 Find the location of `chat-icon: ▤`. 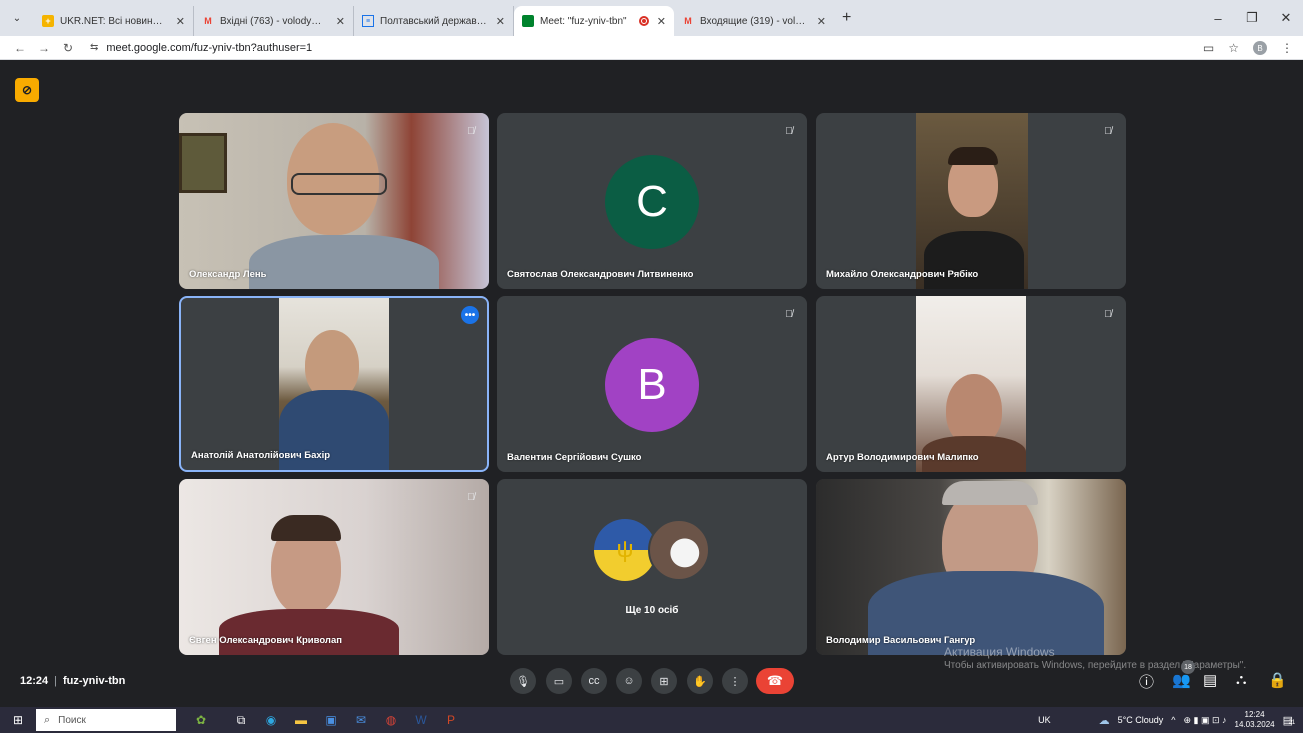

chat-icon: ▤ is located at coordinates (1210, 680).